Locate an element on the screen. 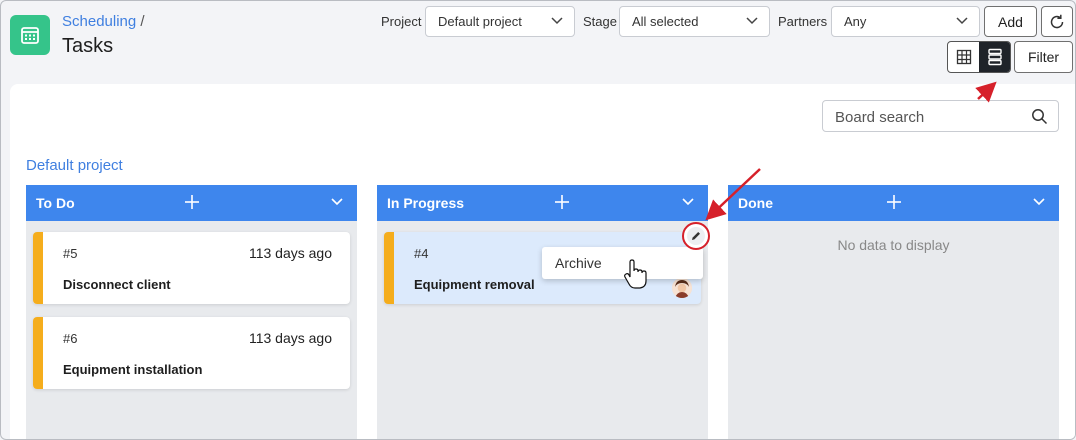 The height and width of the screenshot is (440, 1076). avatar is located at coordinates (682, 288).